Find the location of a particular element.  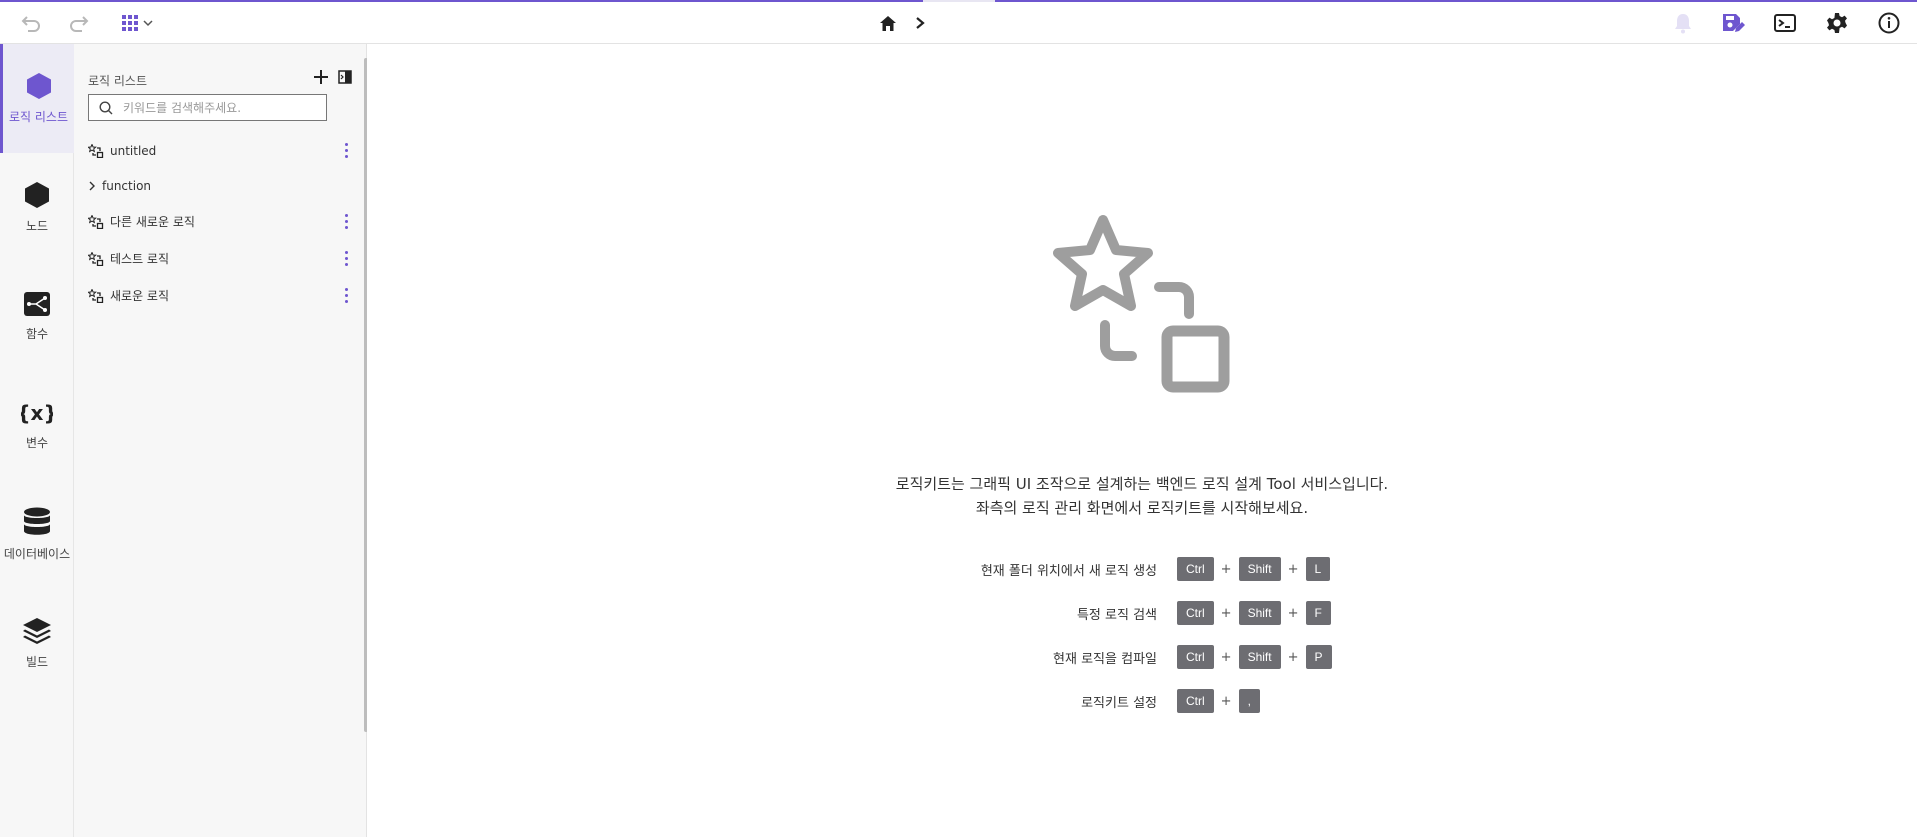

rail-item-database: 데이터베이스 is located at coordinates (37, 534).